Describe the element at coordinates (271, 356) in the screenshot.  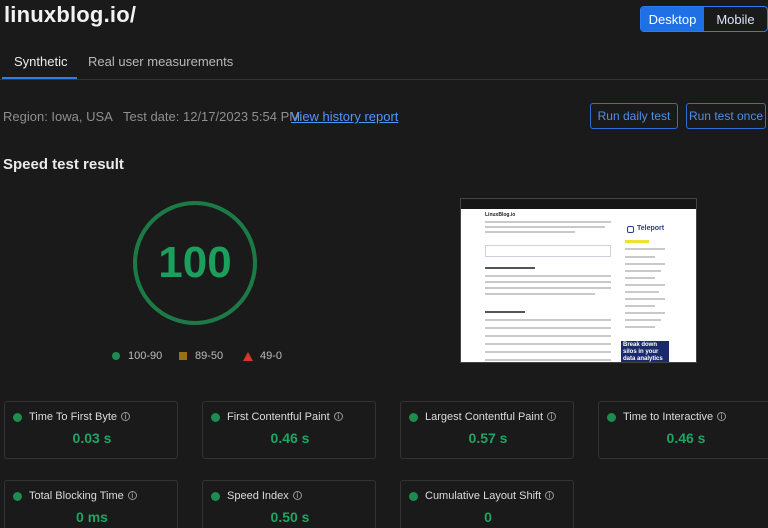
I see `legend-poor-label: 49-0` at that location.